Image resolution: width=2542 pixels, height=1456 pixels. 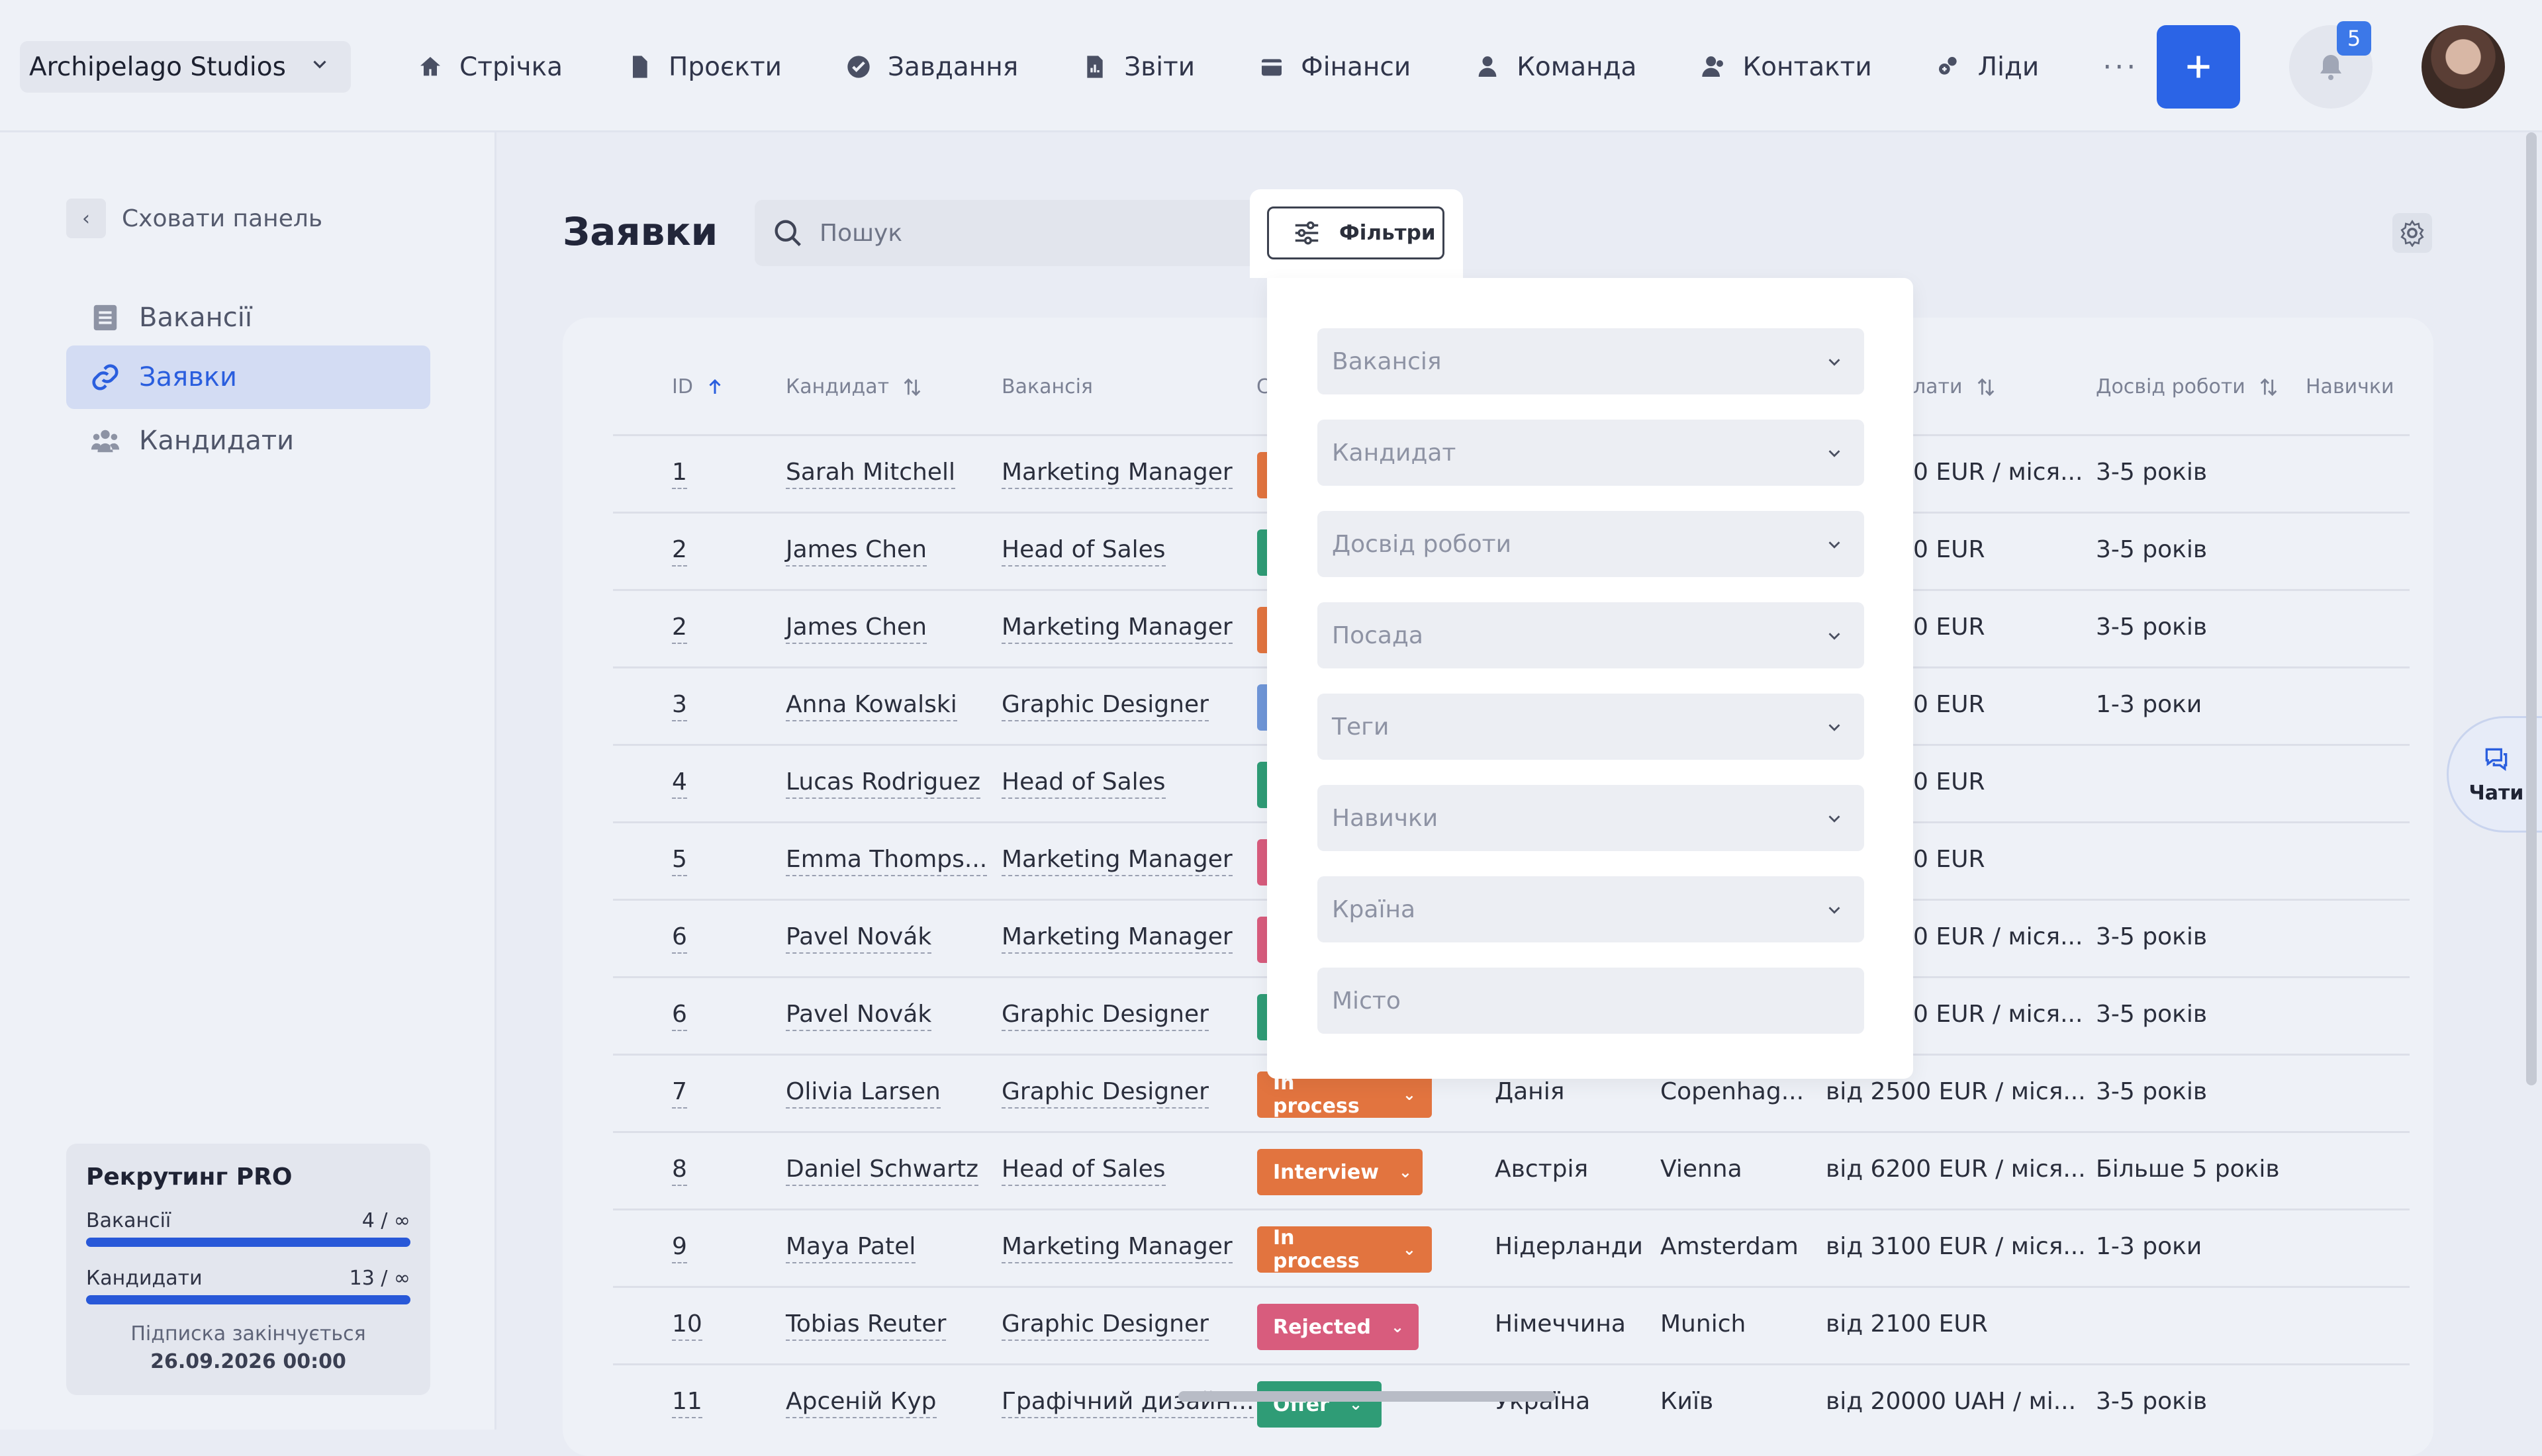 What do you see at coordinates (679, 474) in the screenshot?
I see `cell-id: 1` at bounding box center [679, 474].